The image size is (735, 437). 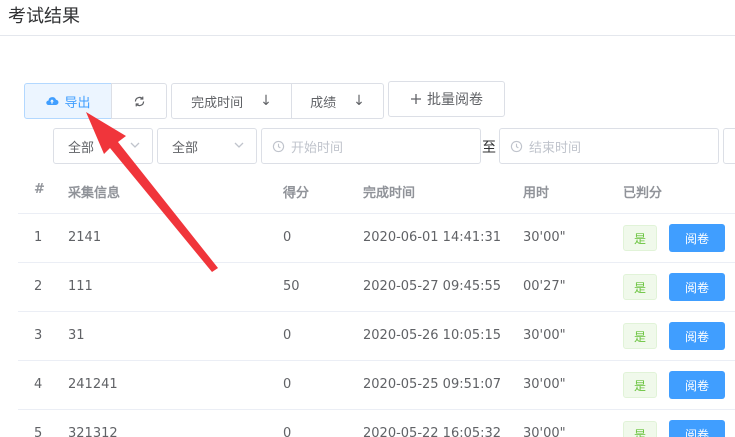 I want to click on batch-review-button: 批量阅卷, so click(x=446, y=99).